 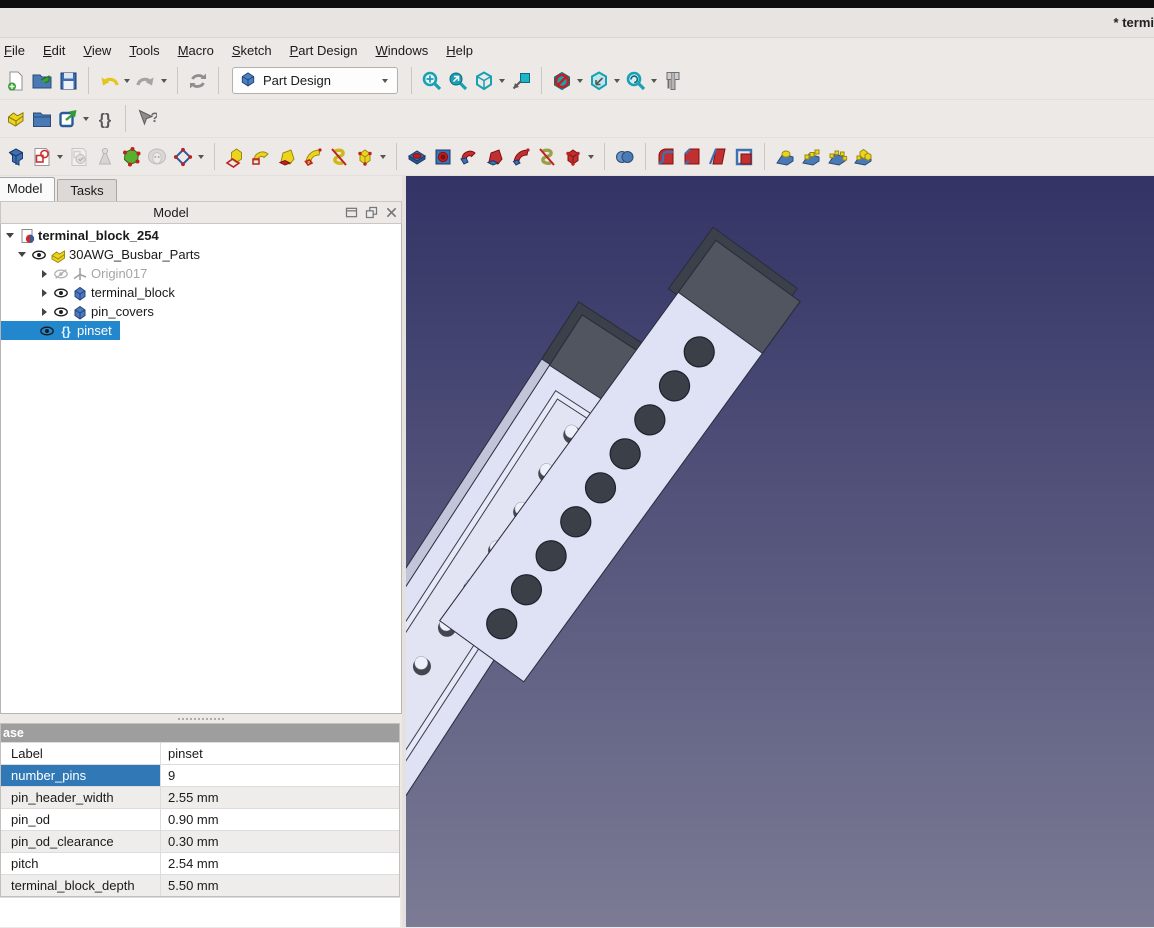 What do you see at coordinates (692, 157) in the screenshot?
I see `chamfer-button` at bounding box center [692, 157].